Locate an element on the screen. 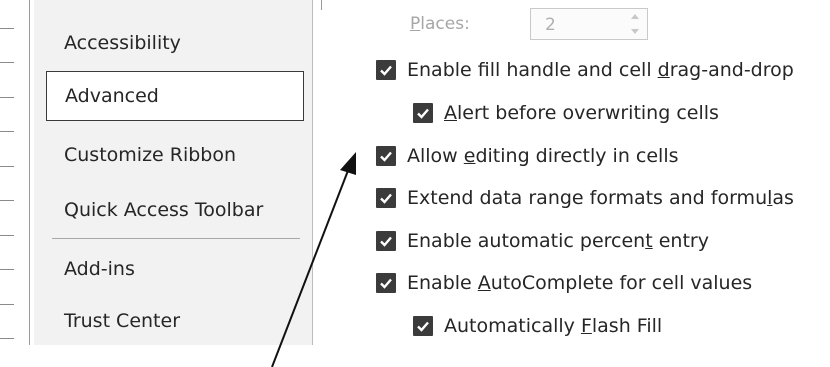 The height and width of the screenshot is (367, 830). option-flash-fill: Automatically Flash Fill is located at coordinates (537, 326).